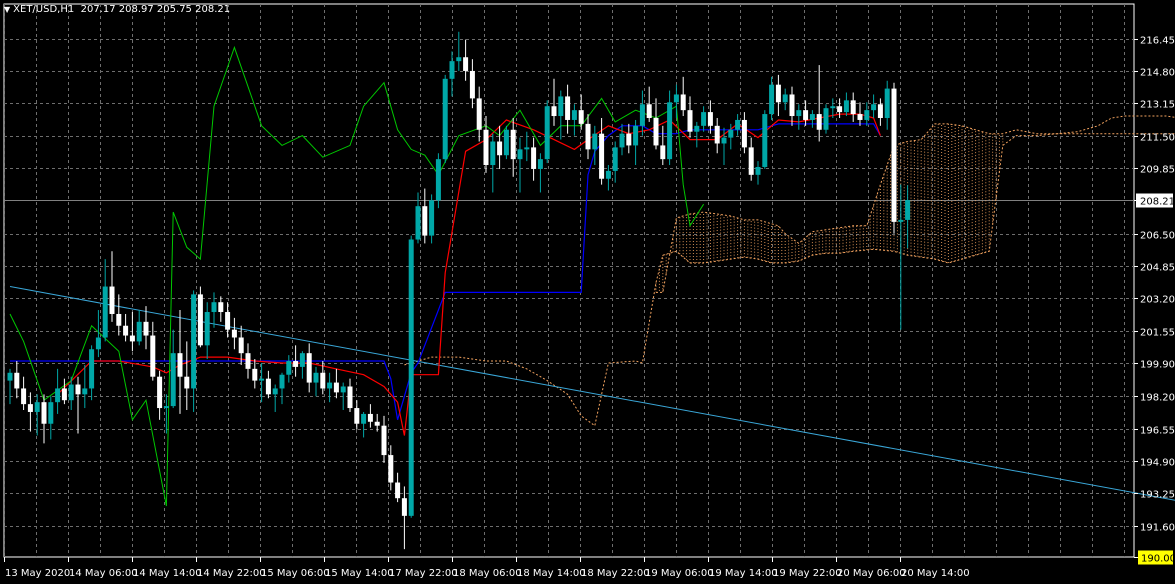 This screenshot has width=1175, height=584. What do you see at coordinates (1158, 559) in the screenshot?
I see `y-tick-label: 190.00` at bounding box center [1158, 559].